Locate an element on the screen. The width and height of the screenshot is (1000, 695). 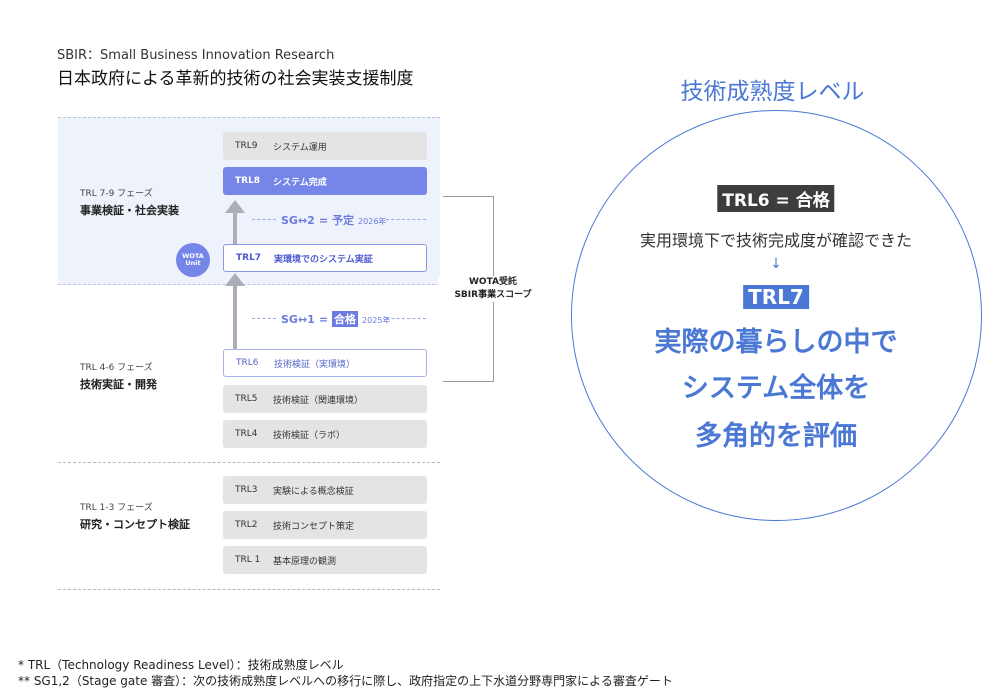
phase-code: TRL 7-9 フェーズ is located at coordinates (116, 194).